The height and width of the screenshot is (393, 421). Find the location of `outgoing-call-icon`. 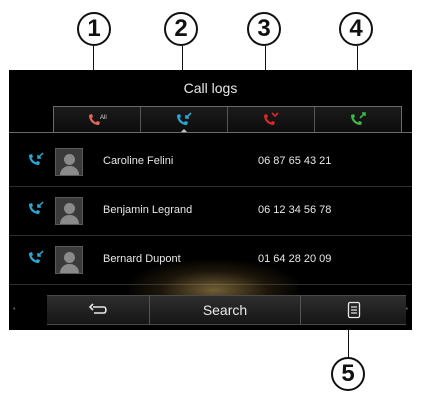

outgoing-call-icon is located at coordinates (358, 118).